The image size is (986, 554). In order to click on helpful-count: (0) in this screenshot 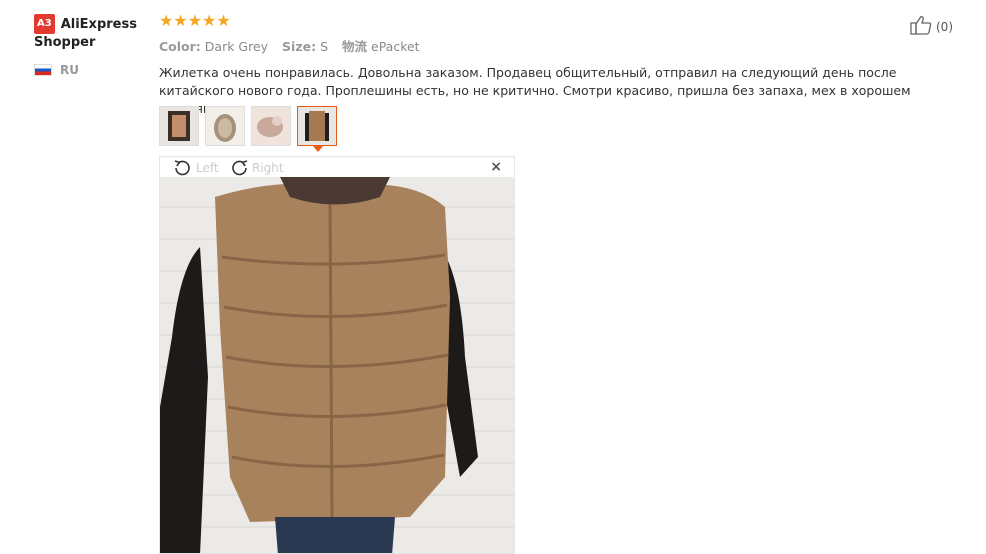, I will do `click(944, 26)`.